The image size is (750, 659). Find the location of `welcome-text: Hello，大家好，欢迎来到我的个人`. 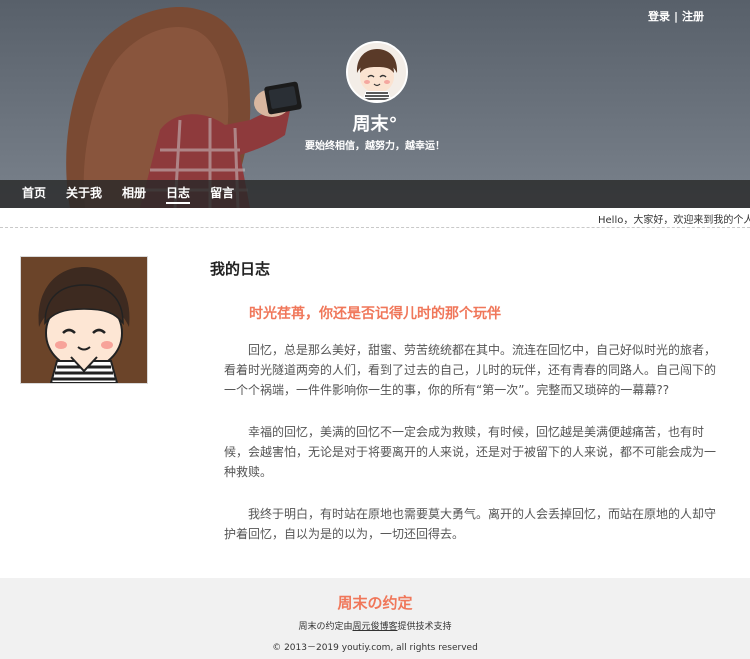

welcome-text: Hello，大家好，欢迎来到我的个人 is located at coordinates (674, 220).